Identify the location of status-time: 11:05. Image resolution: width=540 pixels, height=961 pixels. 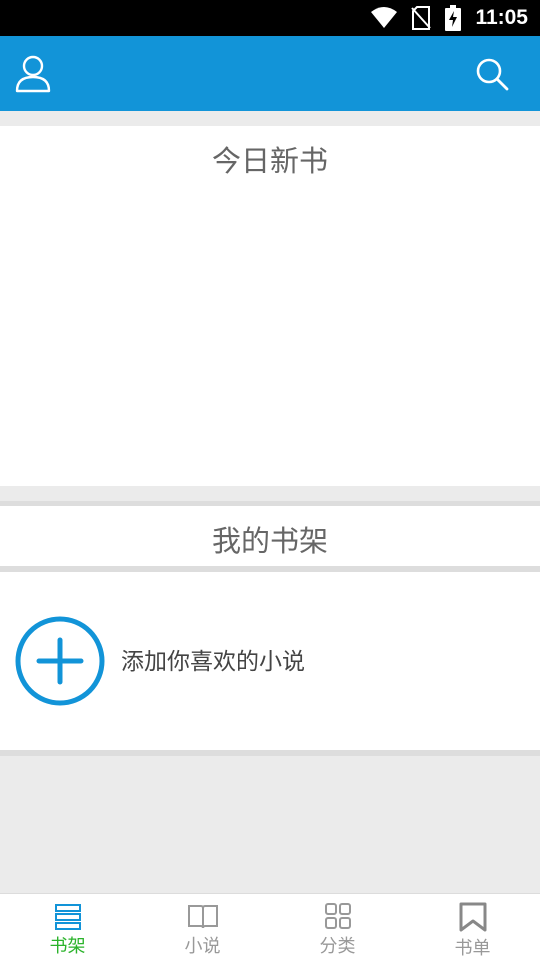
(501, 17).